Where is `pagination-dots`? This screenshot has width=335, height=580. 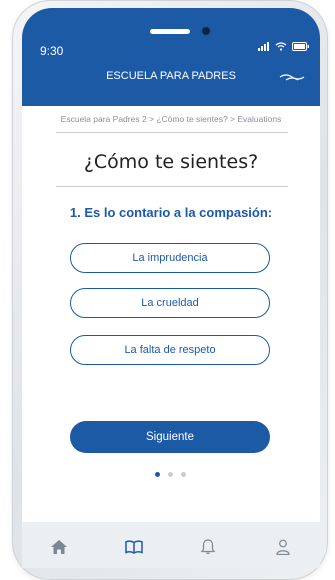
pagination-dots is located at coordinates (170, 474).